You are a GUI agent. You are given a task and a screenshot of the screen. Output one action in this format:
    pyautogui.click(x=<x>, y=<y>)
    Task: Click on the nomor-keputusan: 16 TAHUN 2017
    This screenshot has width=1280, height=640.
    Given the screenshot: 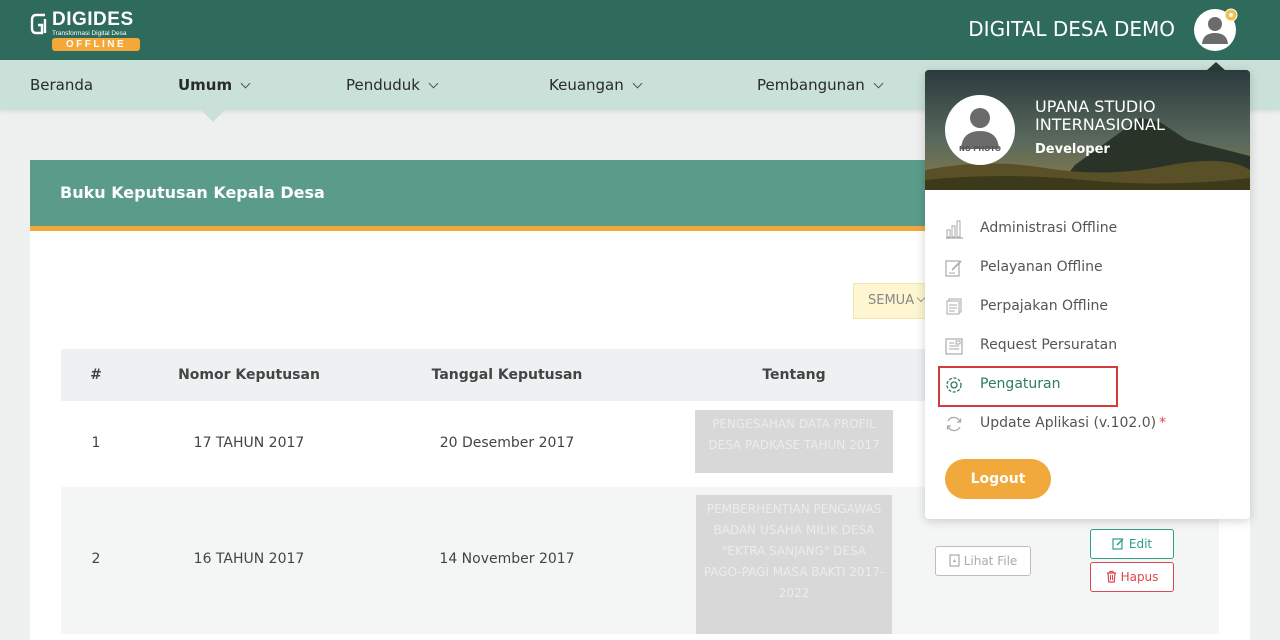 What is the action you would take?
    pyautogui.click(x=249, y=559)
    